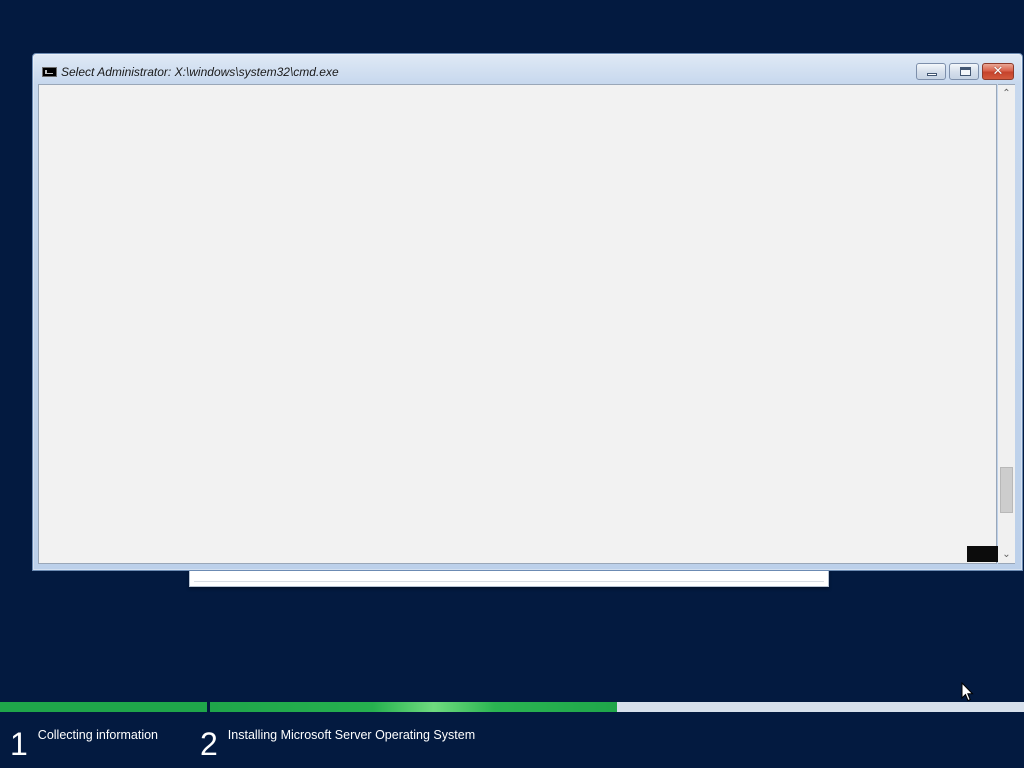 This screenshot has width=1024, height=768. I want to click on progress-fill-installing, so click(413, 707).